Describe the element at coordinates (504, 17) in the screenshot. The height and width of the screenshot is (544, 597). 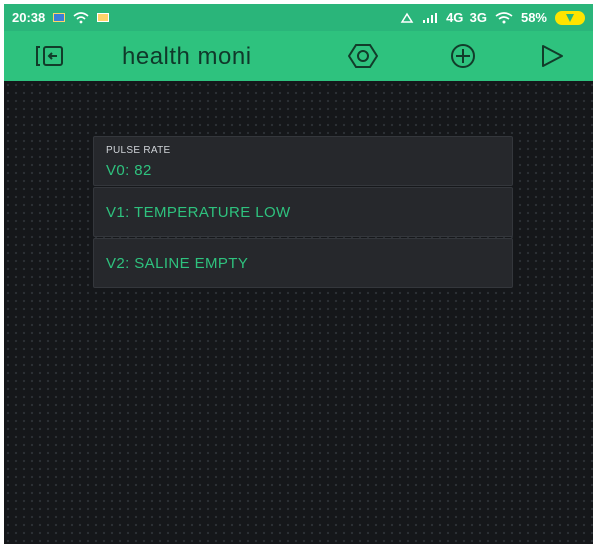
I see `wifi-icon` at that location.